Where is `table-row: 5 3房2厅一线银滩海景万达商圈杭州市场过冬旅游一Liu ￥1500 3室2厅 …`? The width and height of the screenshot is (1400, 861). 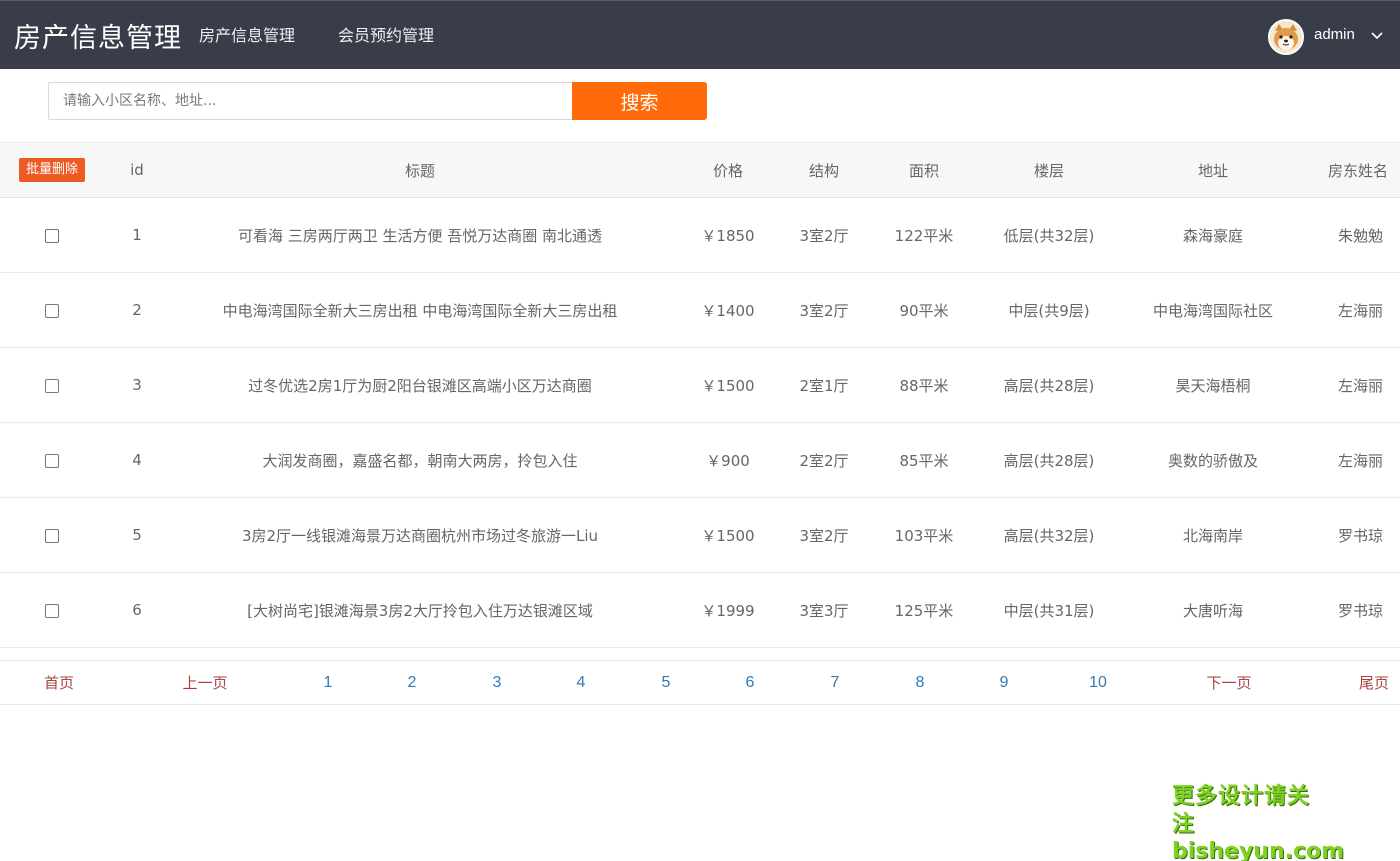 table-row: 5 3房2厅一线银滩海景万达商圈杭州市场过冬旅游一Liu ￥1500 3室2厅 … is located at coordinates (700, 535).